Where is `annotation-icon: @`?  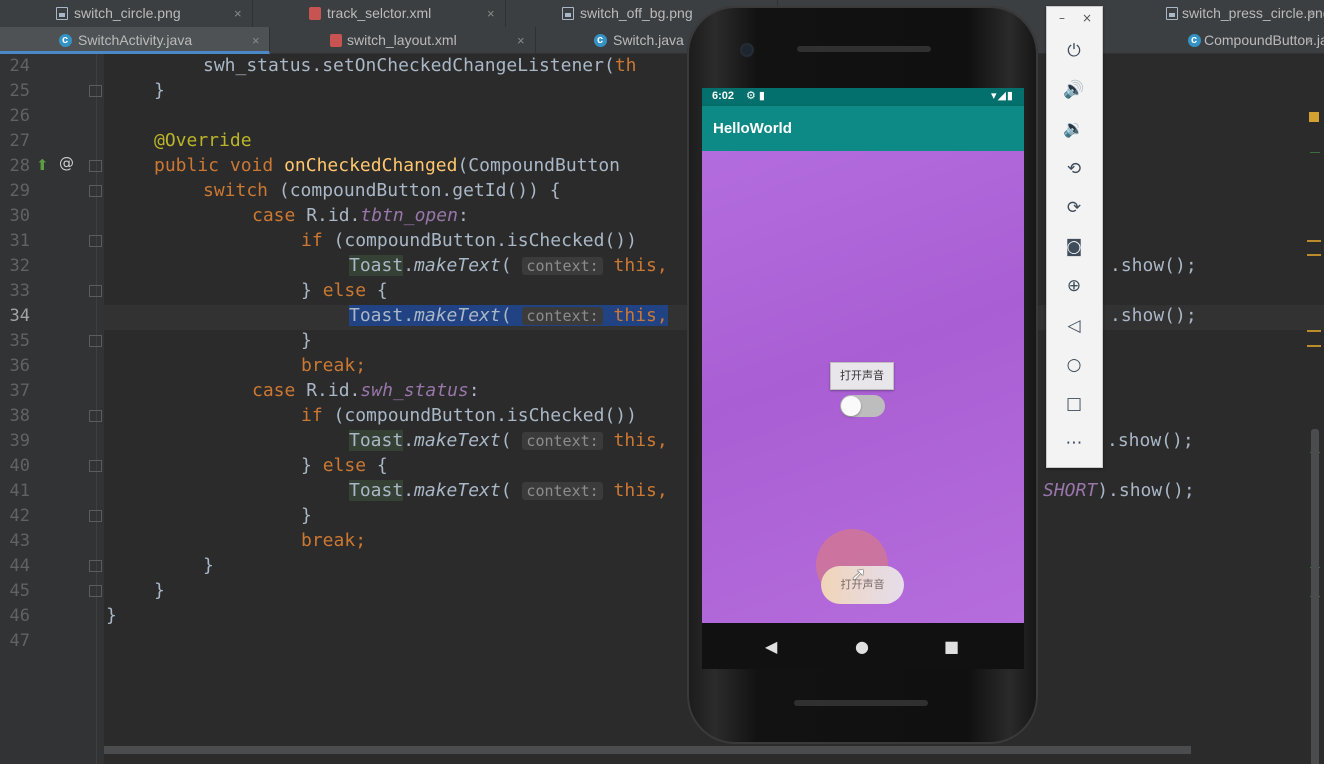
annotation-icon: @ is located at coordinates (66, 163).